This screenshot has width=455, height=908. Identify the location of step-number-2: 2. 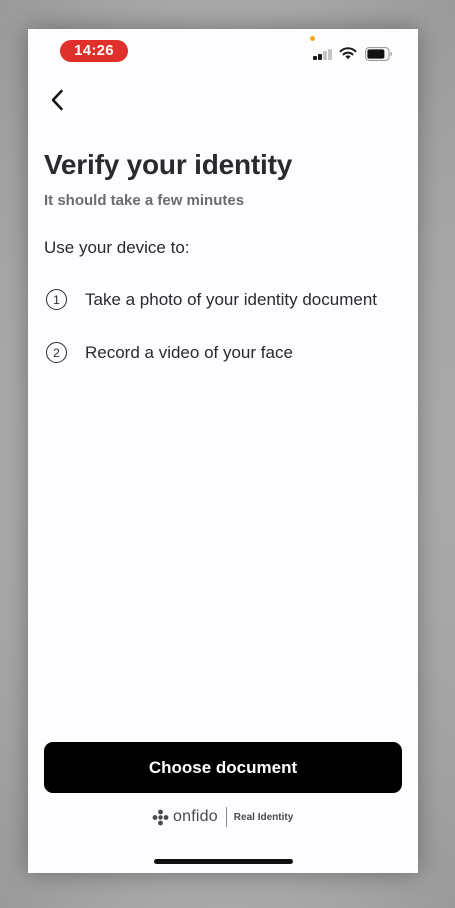
(56, 352).